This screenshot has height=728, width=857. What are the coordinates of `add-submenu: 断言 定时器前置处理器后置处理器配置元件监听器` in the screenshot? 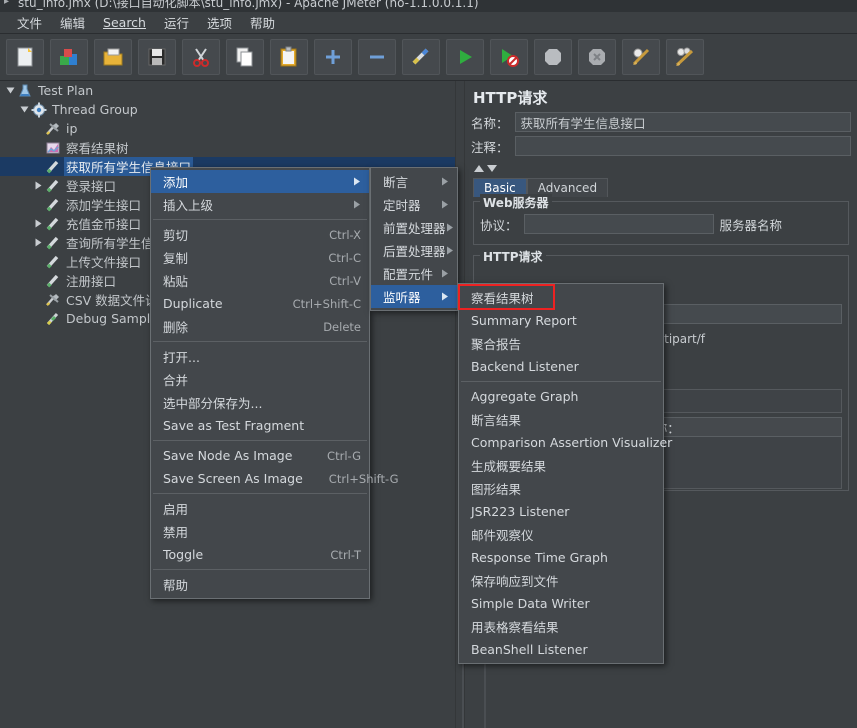 It's located at (414, 239).